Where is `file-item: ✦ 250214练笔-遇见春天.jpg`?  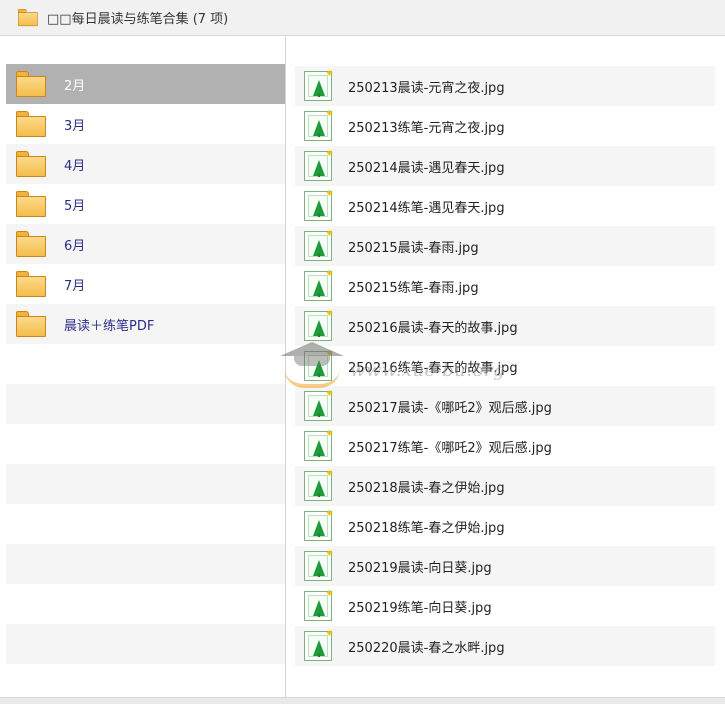 file-item: ✦ 250214练笔-遇见春天.jpg is located at coordinates (505, 206).